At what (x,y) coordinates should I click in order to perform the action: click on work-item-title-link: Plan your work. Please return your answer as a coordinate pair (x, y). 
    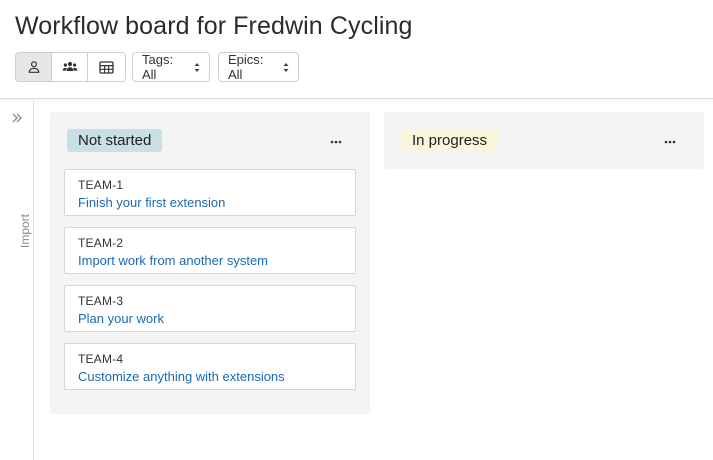
    Looking at the image, I should click on (210, 318).